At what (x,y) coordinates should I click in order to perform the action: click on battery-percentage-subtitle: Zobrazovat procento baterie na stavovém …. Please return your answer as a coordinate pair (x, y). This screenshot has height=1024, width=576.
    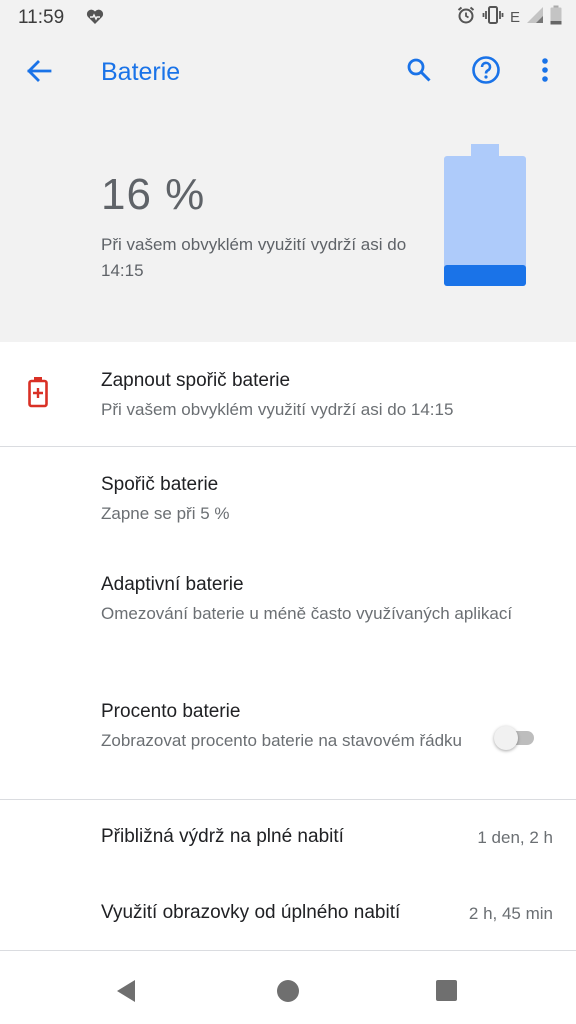
    Looking at the image, I should click on (281, 740).